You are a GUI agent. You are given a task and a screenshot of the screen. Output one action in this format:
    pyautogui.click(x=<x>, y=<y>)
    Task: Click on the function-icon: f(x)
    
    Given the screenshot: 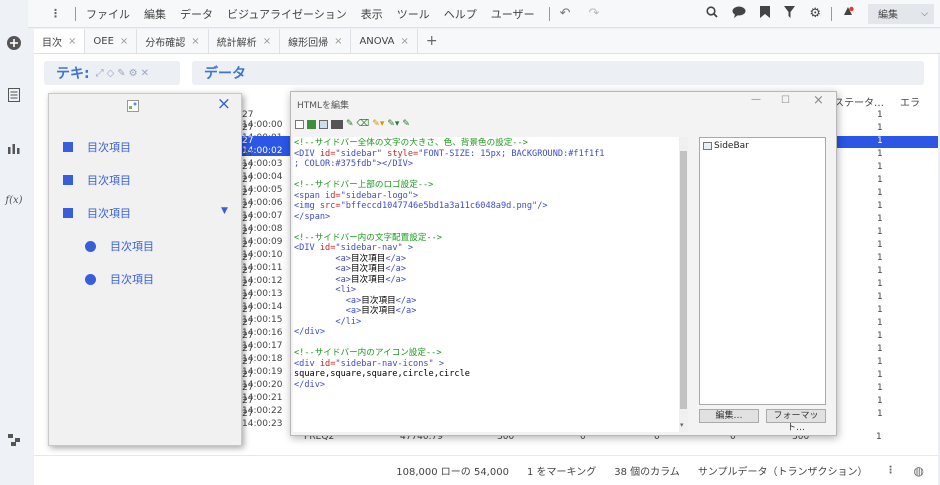 What is the action you would take?
    pyautogui.click(x=14, y=200)
    